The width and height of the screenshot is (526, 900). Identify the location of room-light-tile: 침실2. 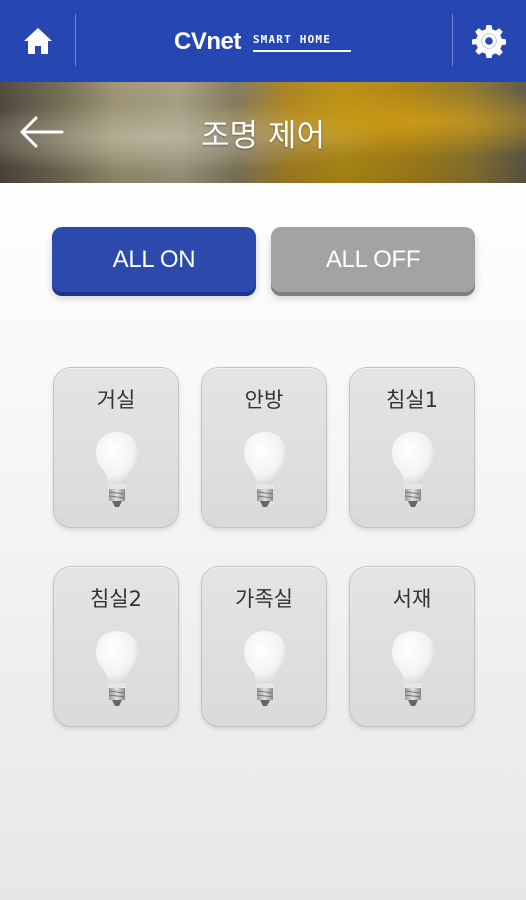
(116, 646).